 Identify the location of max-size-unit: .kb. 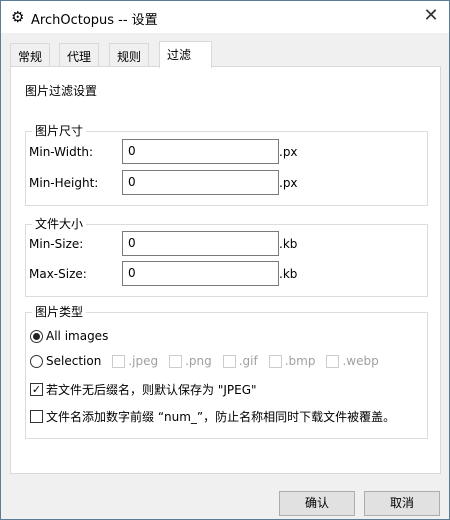
(288, 274).